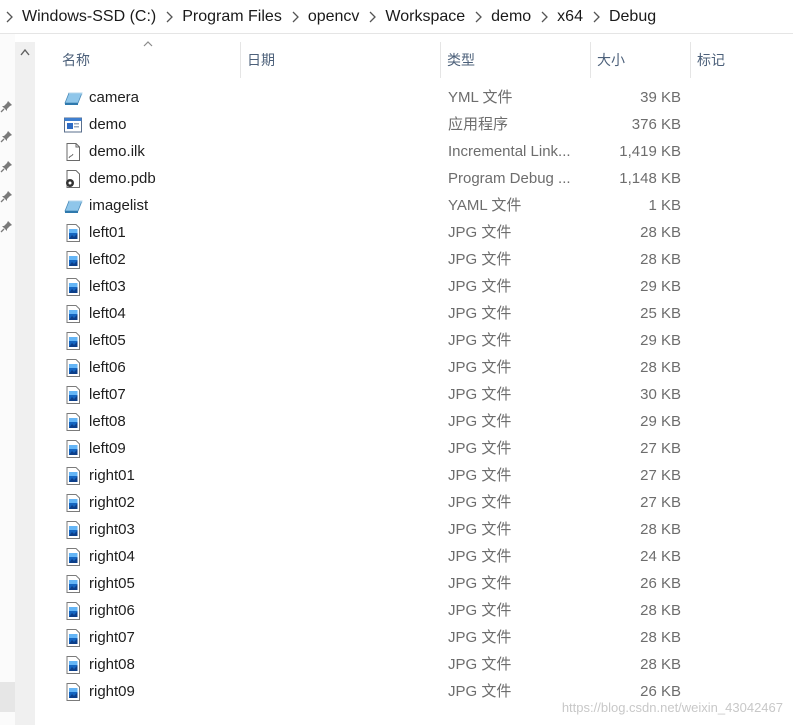 This screenshot has height=725, width=793. Describe the element at coordinates (107, 421) in the screenshot. I see `file-name: left08` at that location.